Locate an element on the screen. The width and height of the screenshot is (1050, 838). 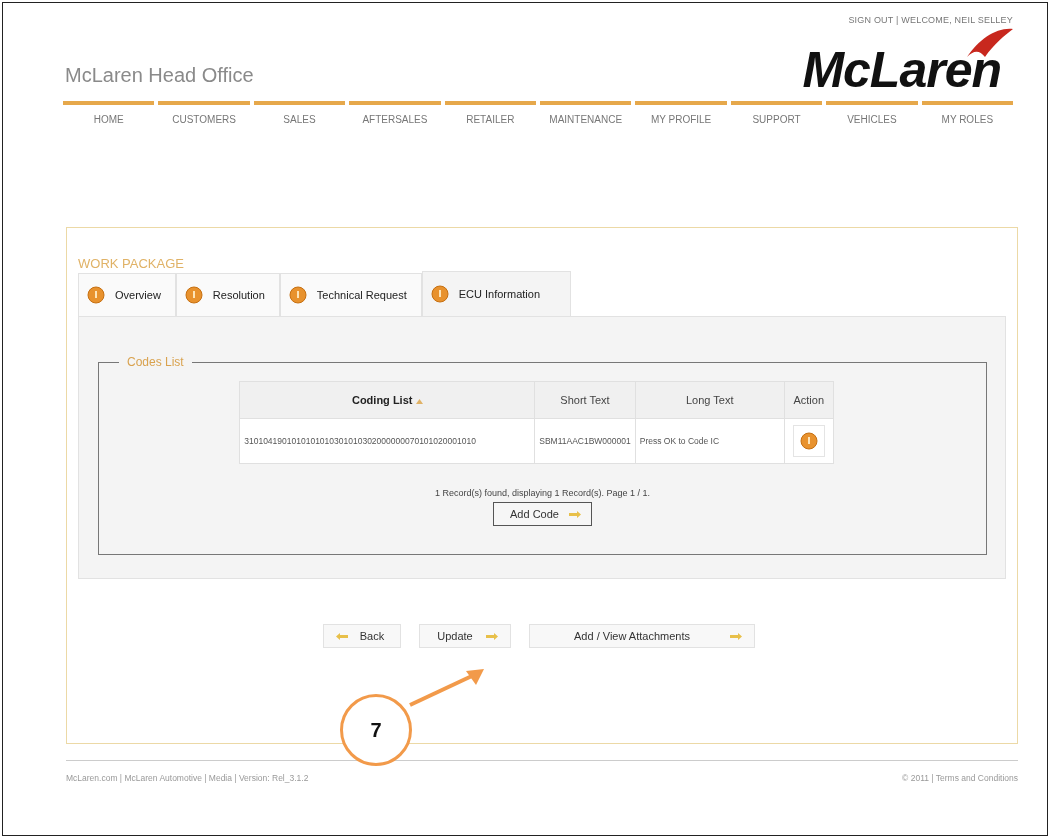
nav-item: MAINTENANCE is located at coordinates (586, 113).